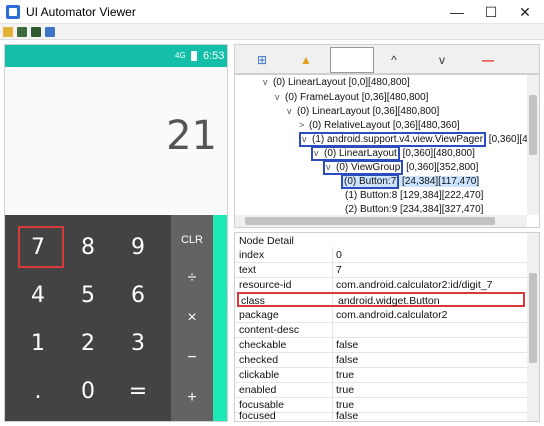 The height and width of the screenshot is (426, 544). Describe the element at coordinates (414, 285) in the screenshot. I see `detail-value: com.android.calculator2:id/digit_7` at that location.